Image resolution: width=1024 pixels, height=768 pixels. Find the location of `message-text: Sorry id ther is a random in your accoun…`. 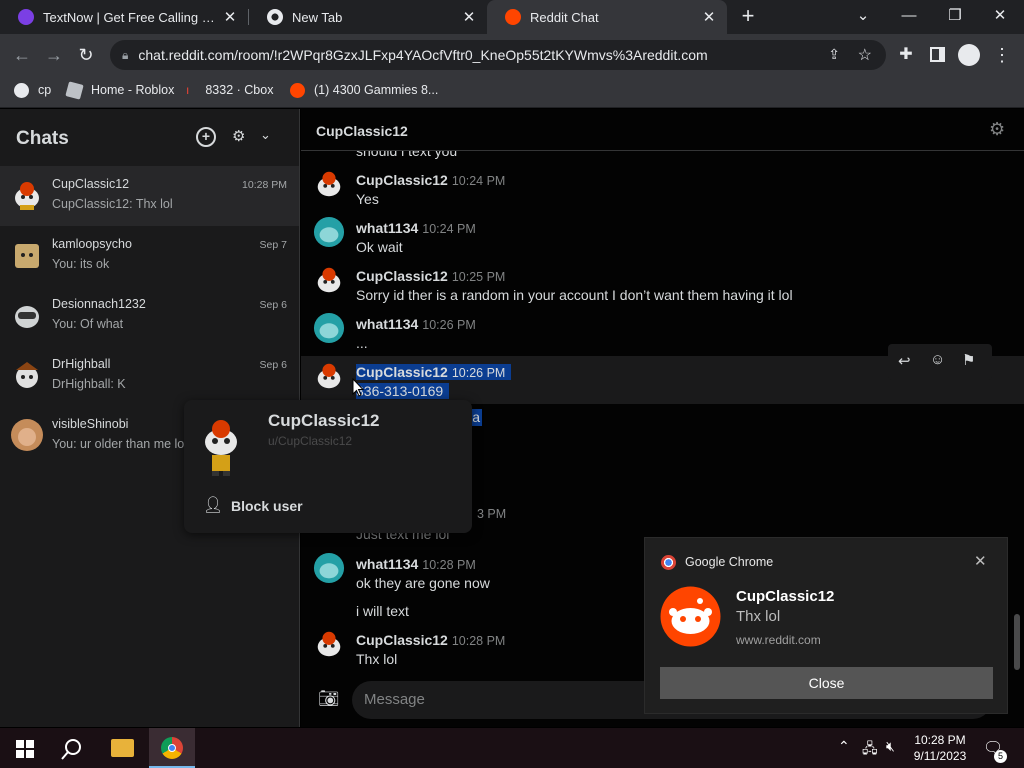

message-text: Sorry id ther is a random in your accoun… is located at coordinates (574, 295).